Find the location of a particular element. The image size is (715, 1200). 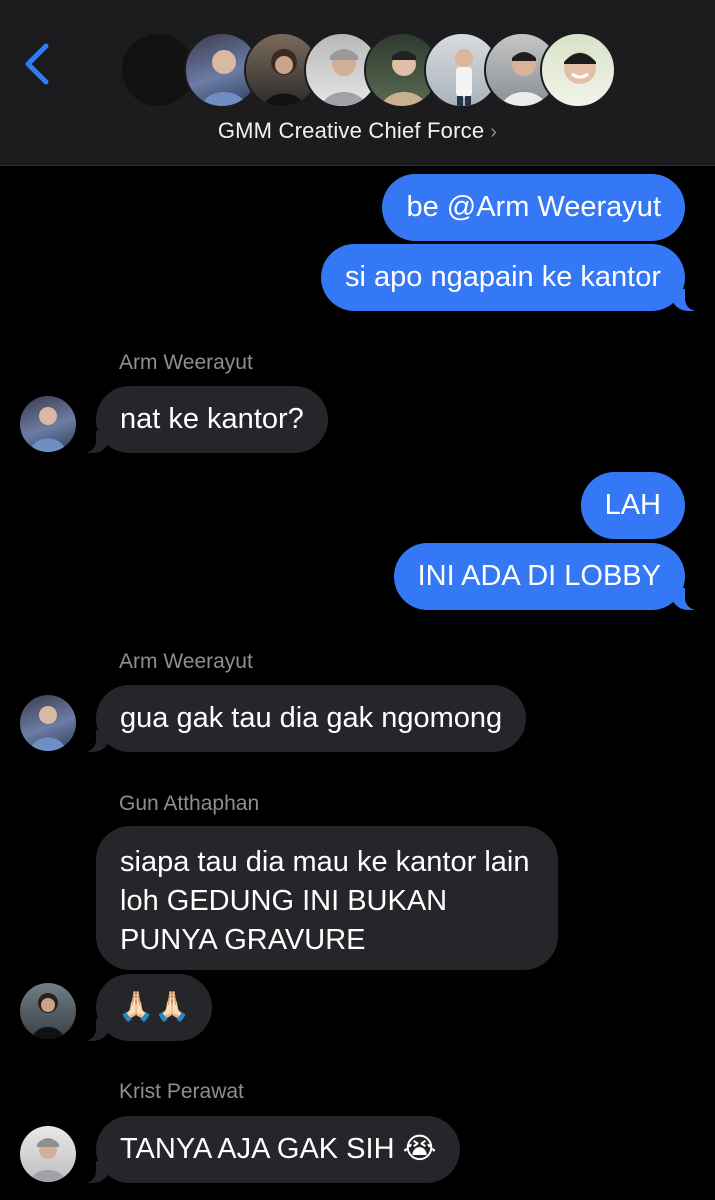

message-bubble-outgoing: be @Arm Weerayut is located at coordinates (533, 207).